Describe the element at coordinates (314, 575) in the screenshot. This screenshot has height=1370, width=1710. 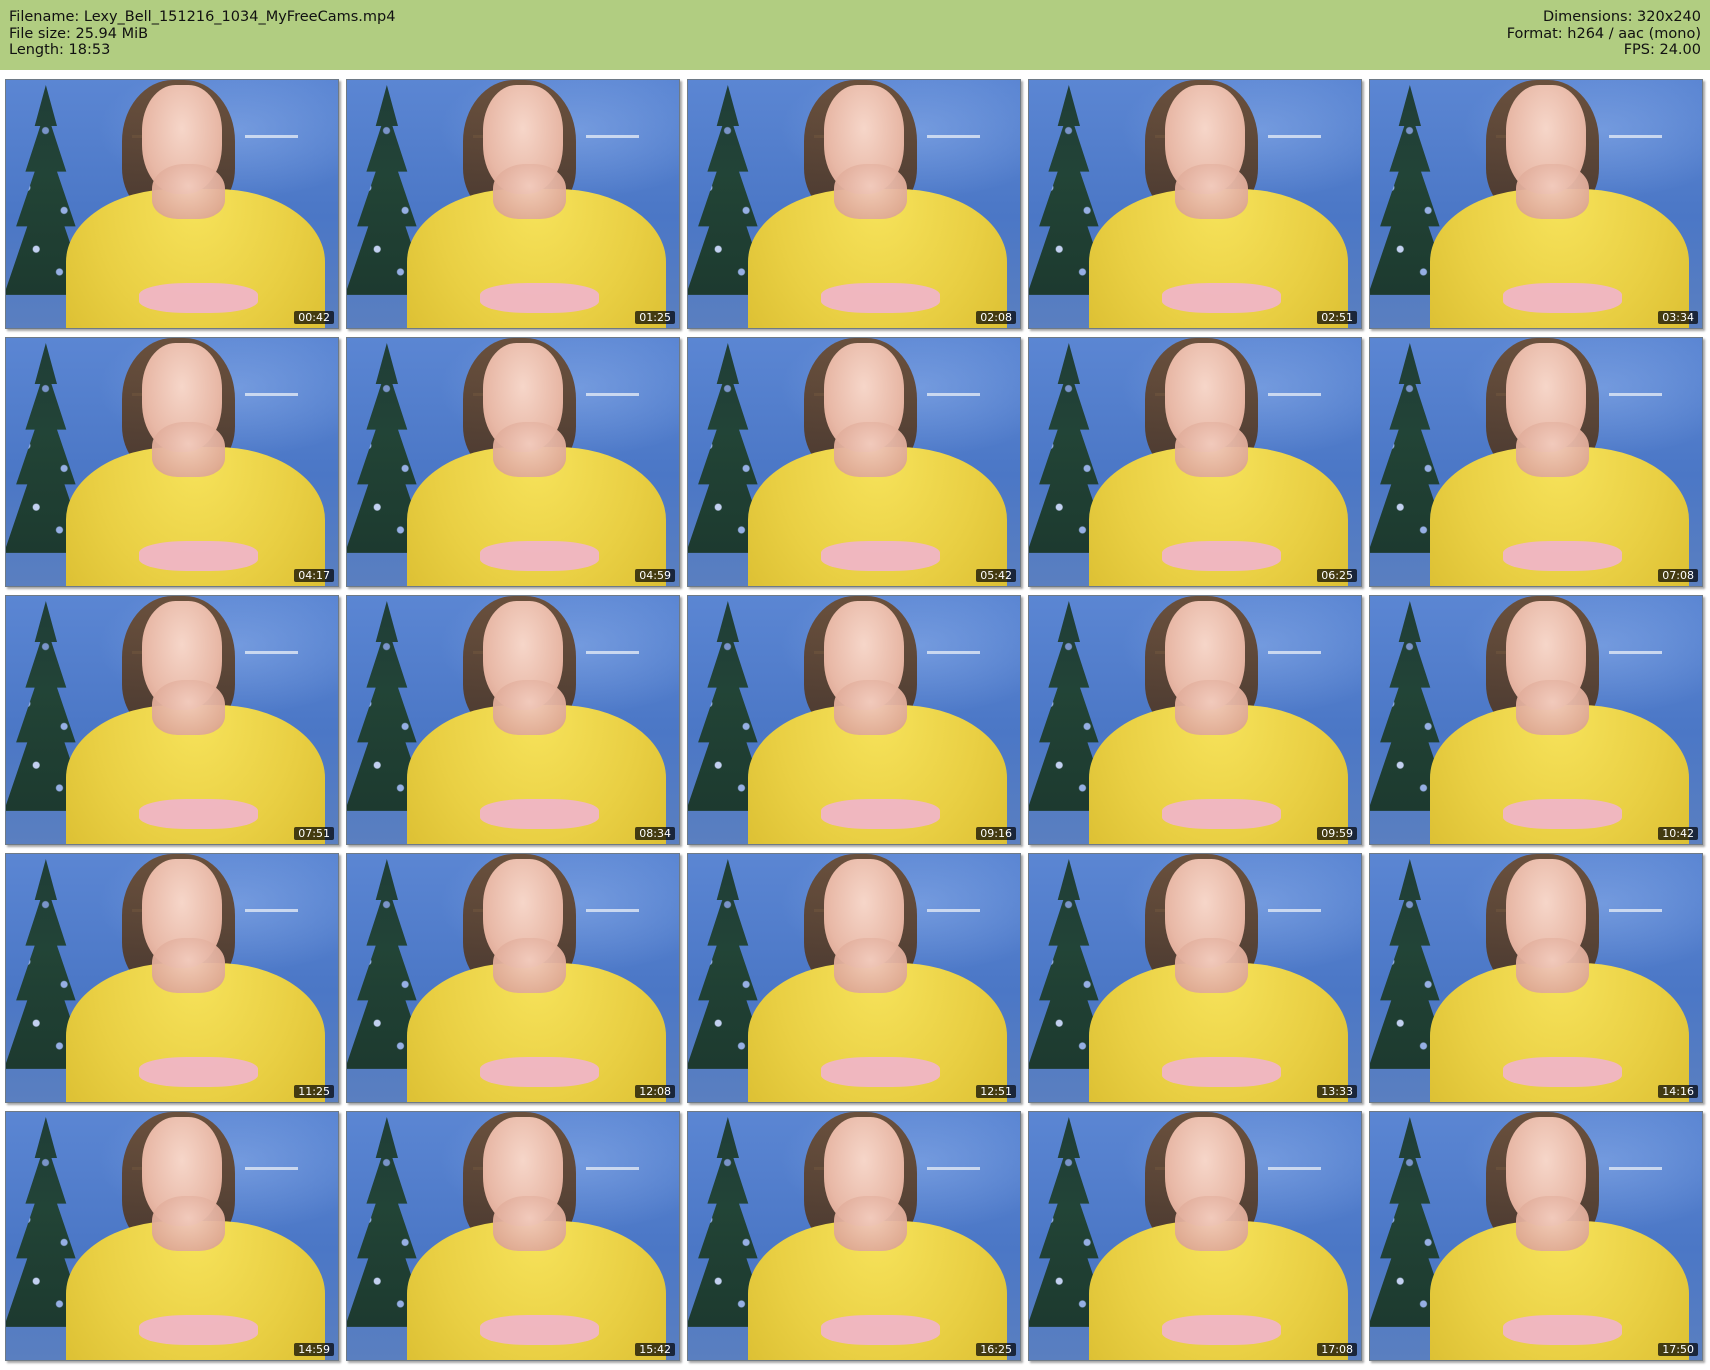
I see `thumbnail-timestamp: 04:17` at that location.